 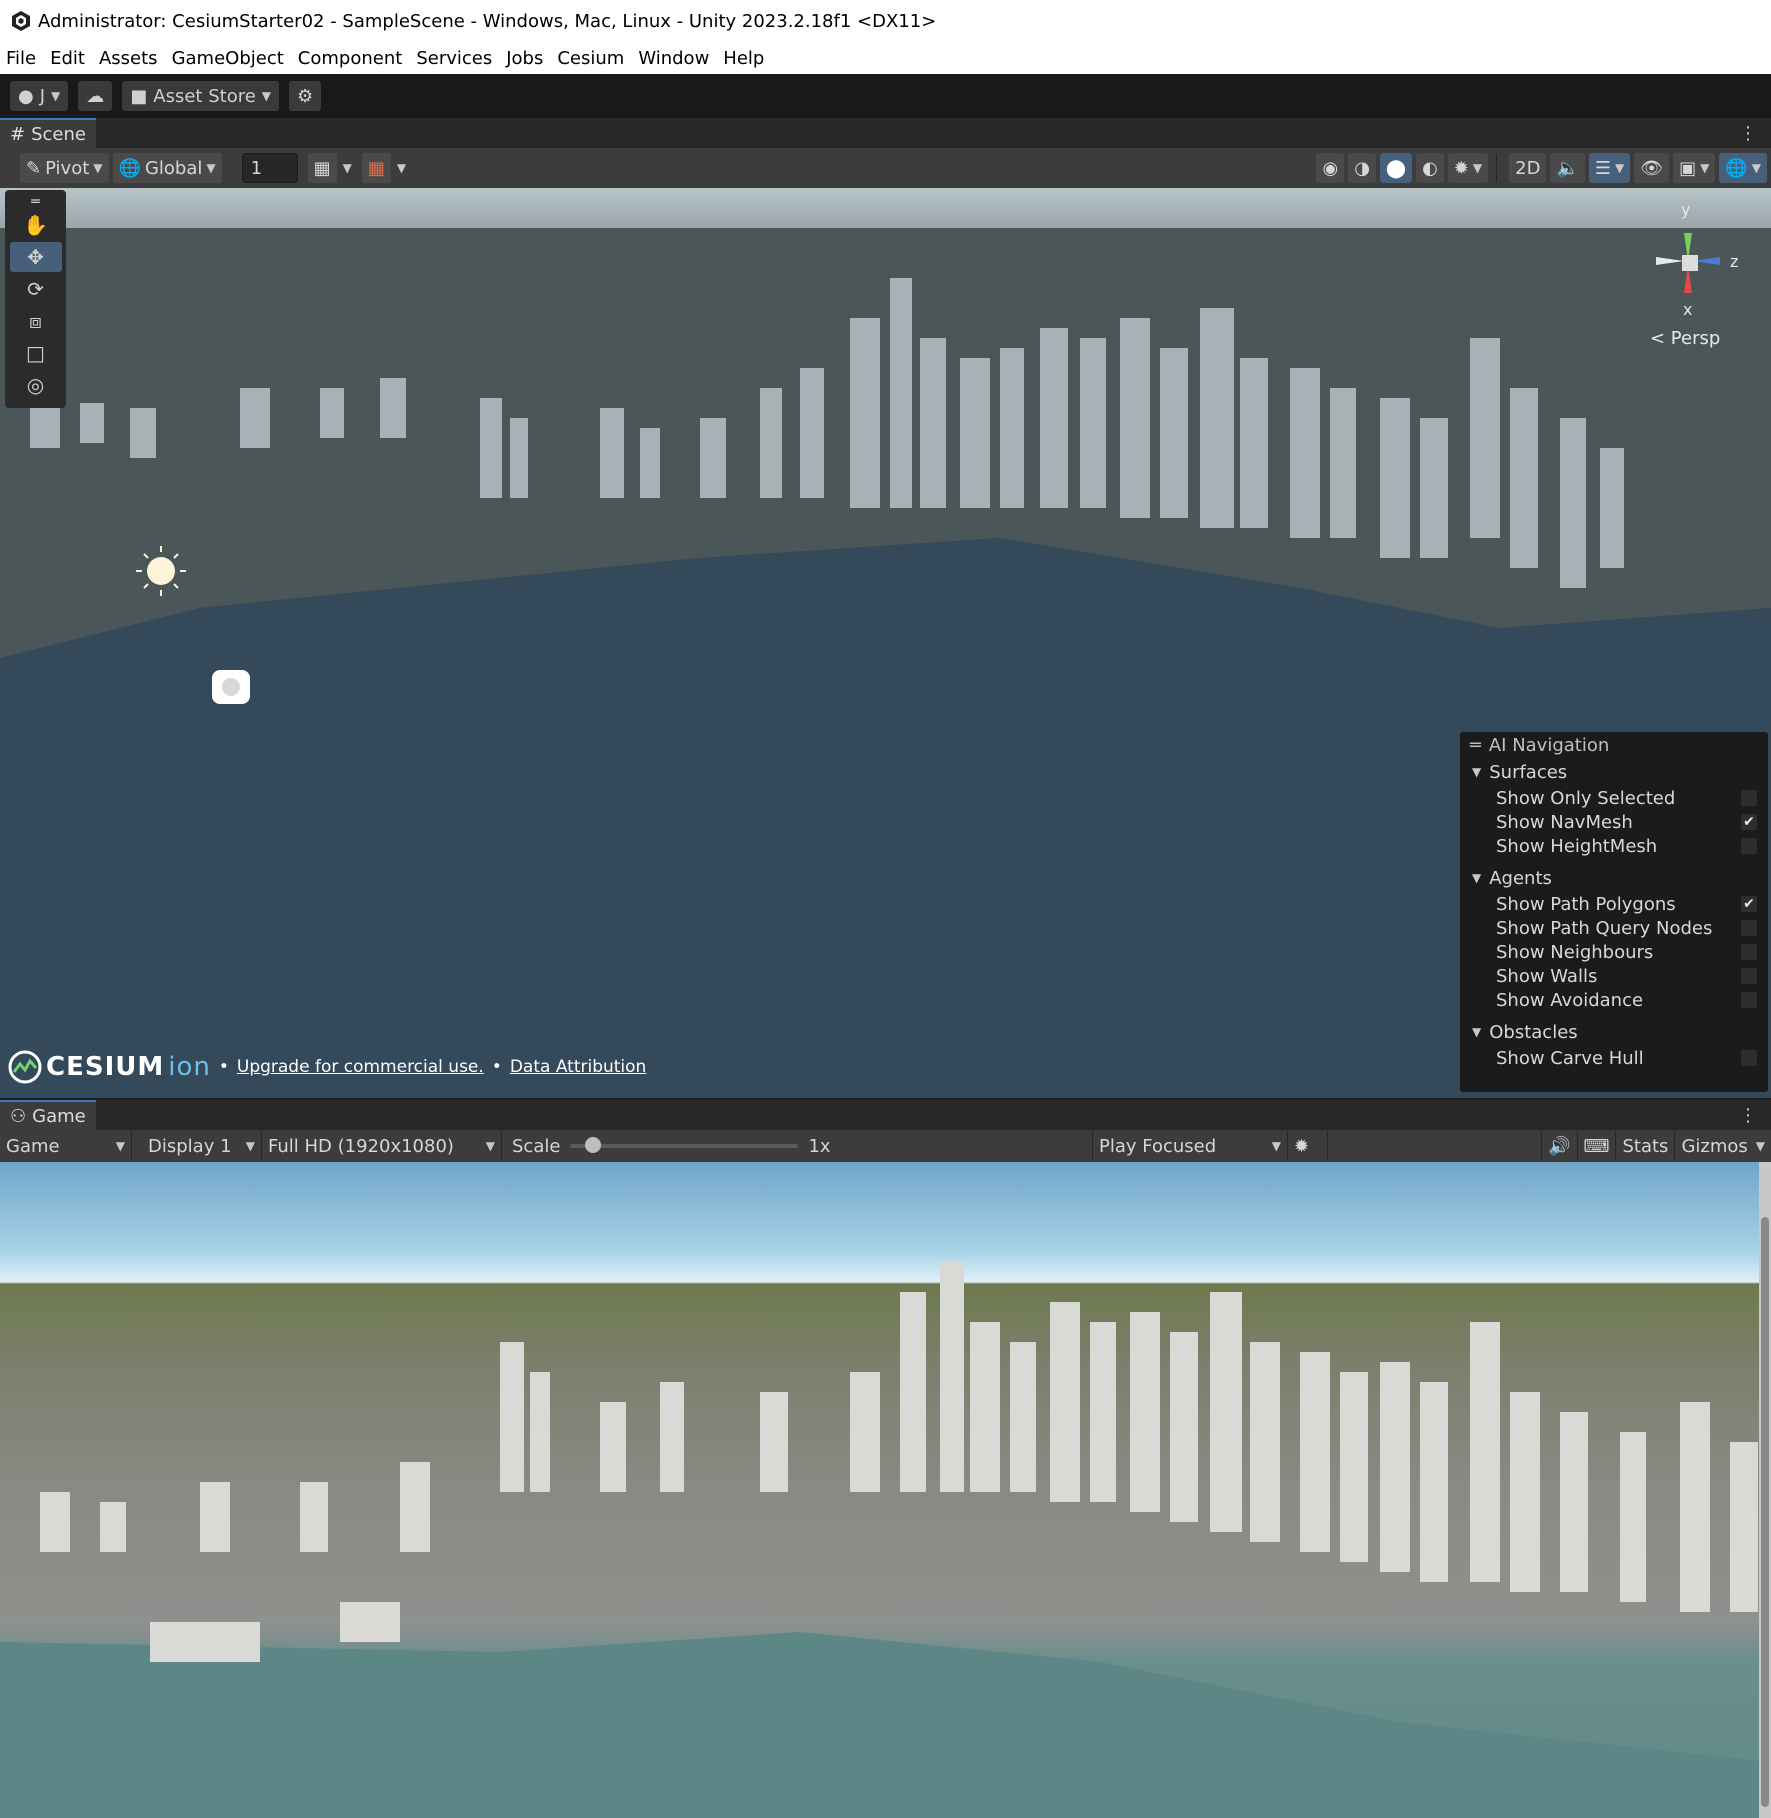 What do you see at coordinates (1528, 168) in the screenshot?
I see `toggle-2d-button: 2D` at bounding box center [1528, 168].